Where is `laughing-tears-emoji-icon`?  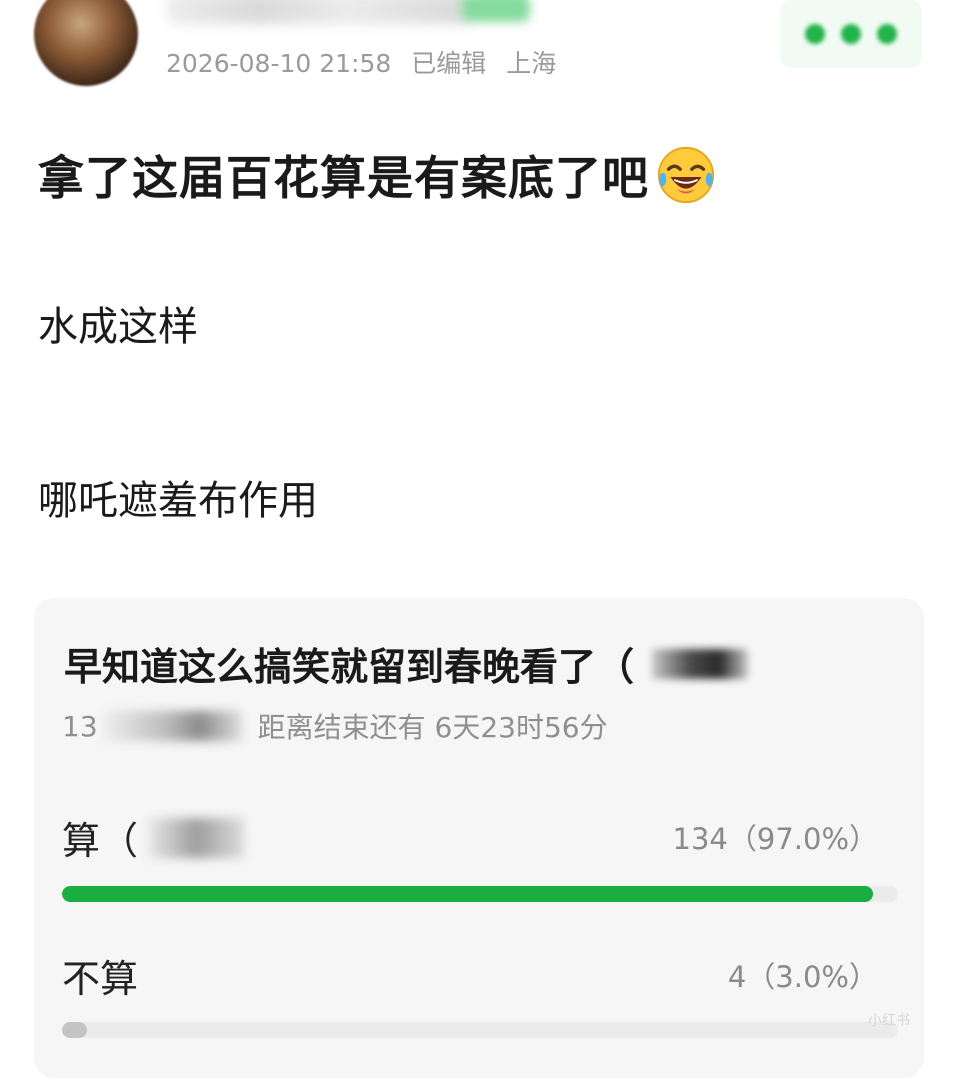
laughing-tears-emoji-icon is located at coordinates (686, 175).